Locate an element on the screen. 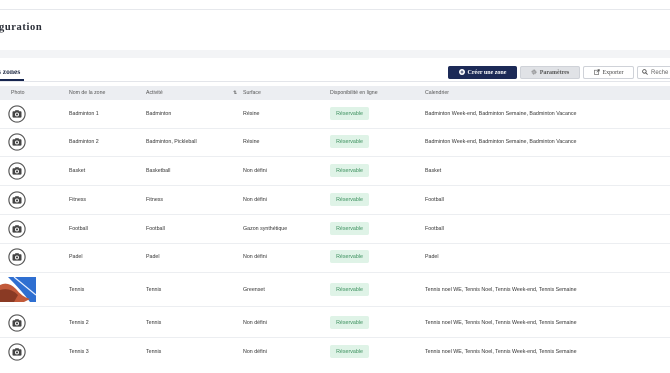 The image size is (670, 373). zone-name-cell: Badminton 2 is located at coordinates (84, 142).